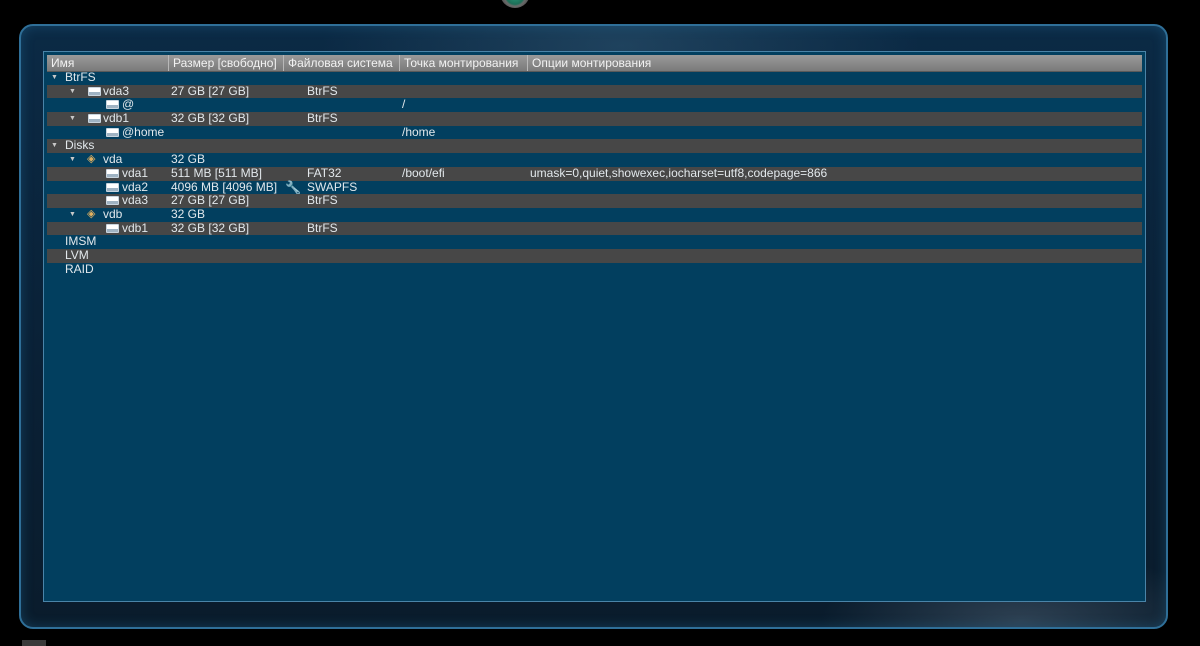 The height and width of the screenshot is (646, 1200). I want to click on tree-row: ▼ ◈ vda 32 GB, so click(594, 159).